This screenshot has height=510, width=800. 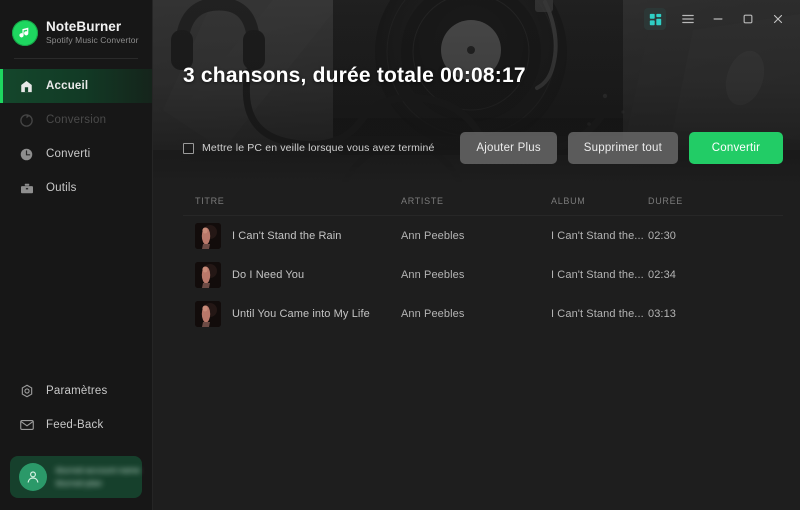 I want to click on user-account-name: blurred-account-name, so click(x=98, y=470).